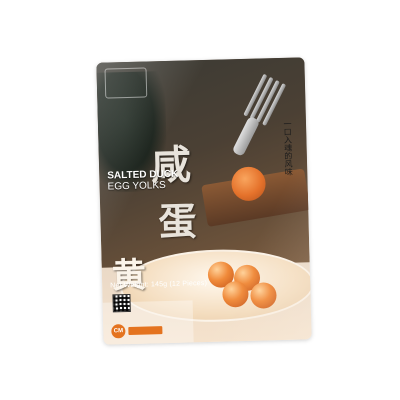 The image size is (400, 400). I want to click on title-chinese-char-3: 黄, so click(129, 276).